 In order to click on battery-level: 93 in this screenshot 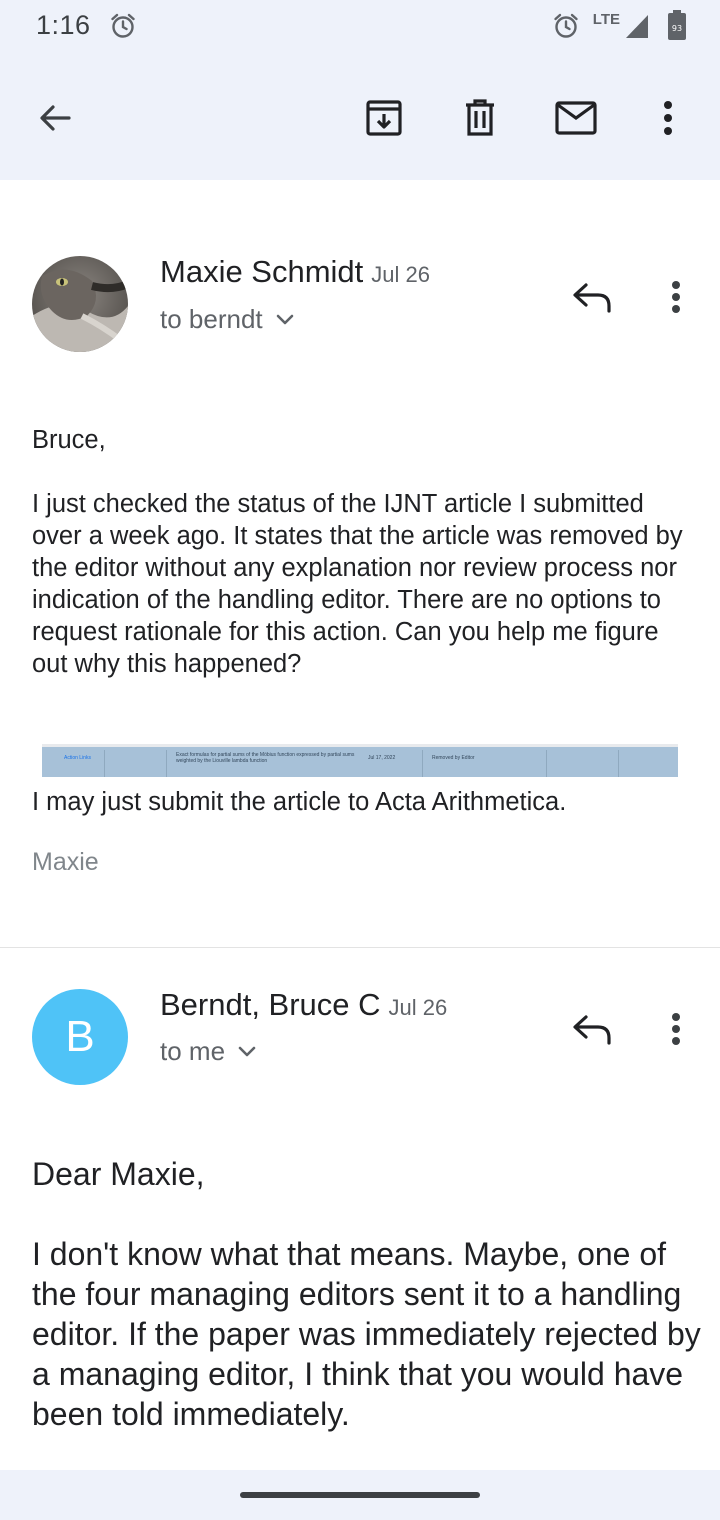, I will do `click(677, 28)`.